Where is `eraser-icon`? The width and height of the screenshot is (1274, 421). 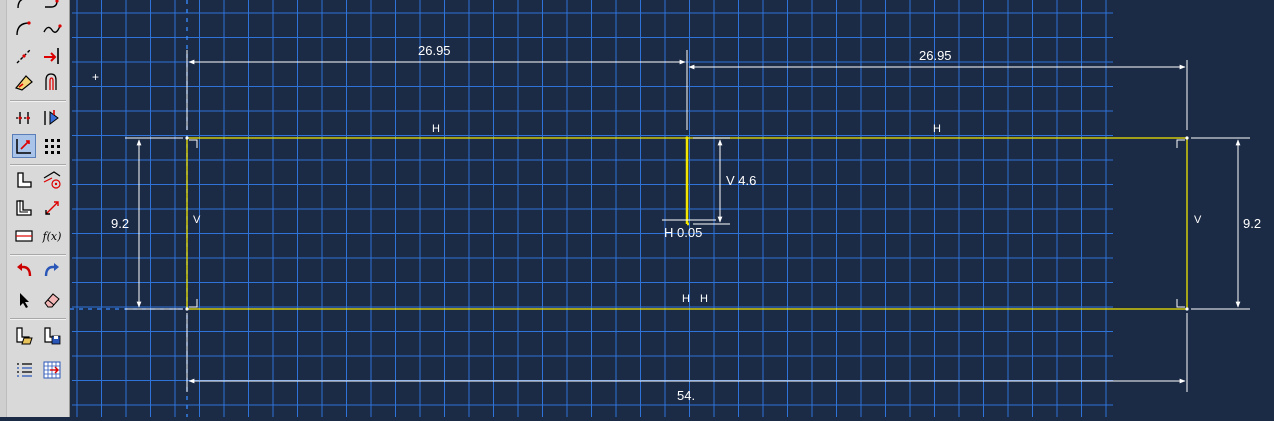
eraser-icon is located at coordinates (52, 300).